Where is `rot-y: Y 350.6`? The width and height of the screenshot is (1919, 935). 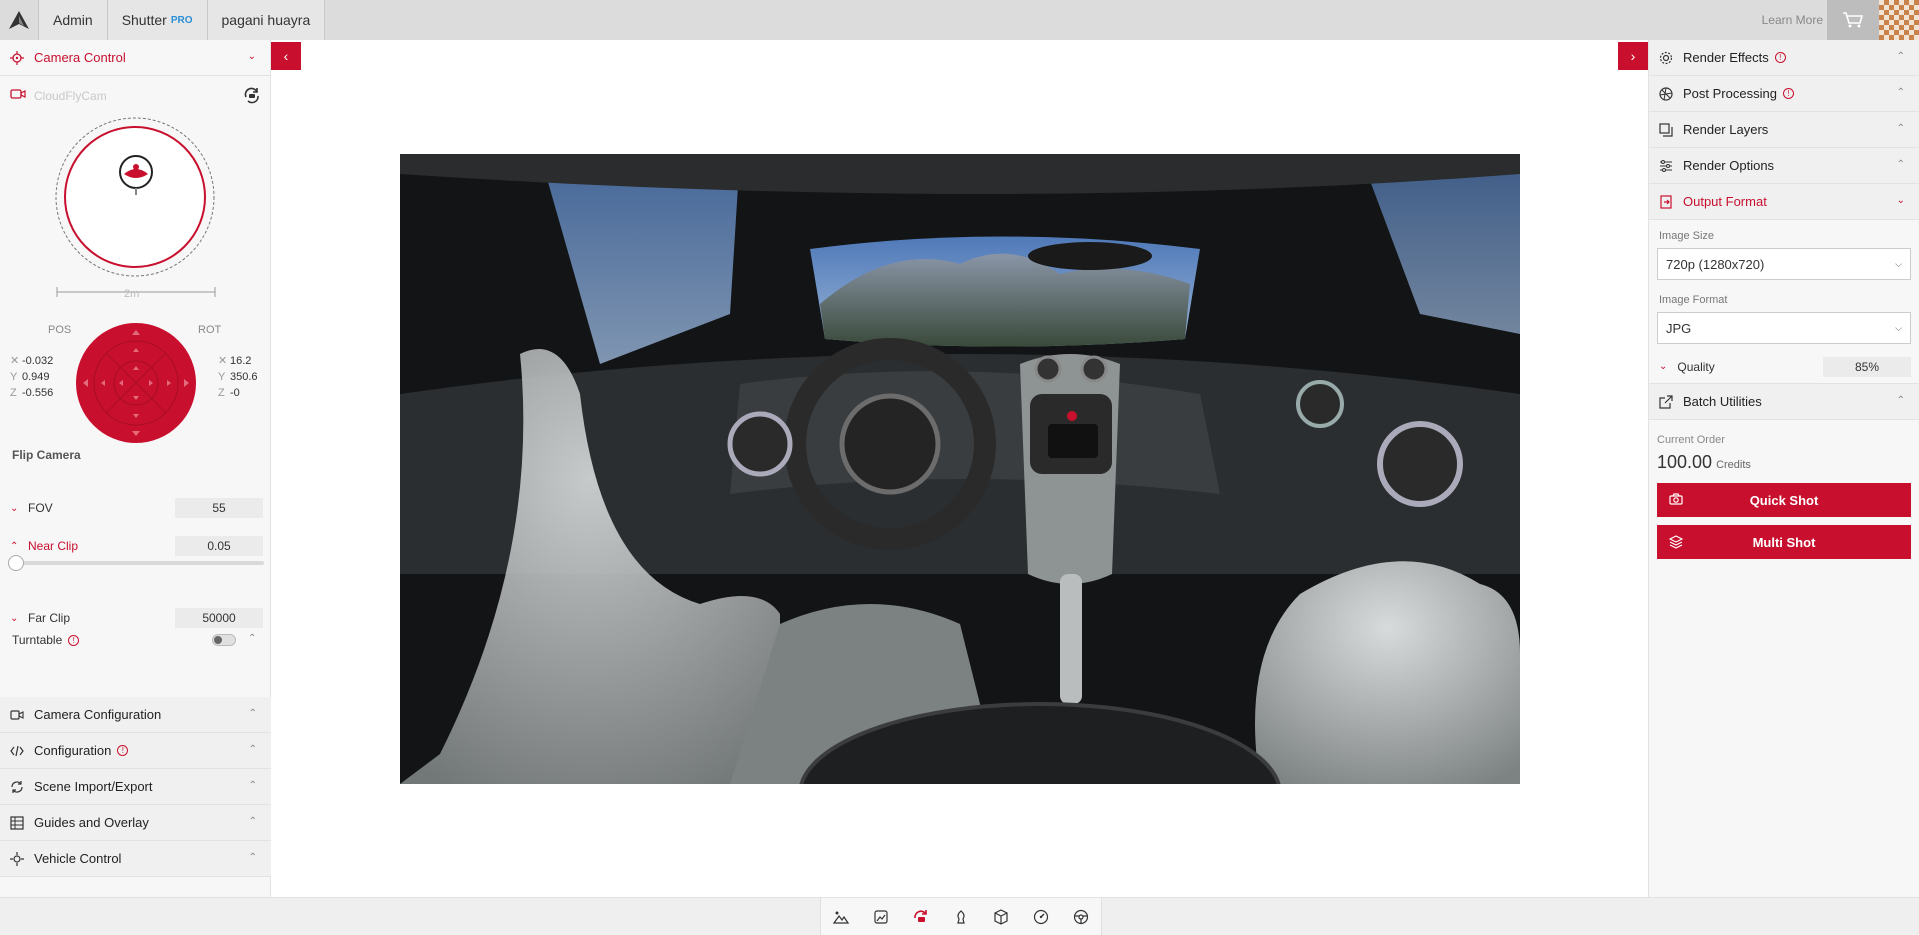 rot-y: Y 350.6 is located at coordinates (238, 377).